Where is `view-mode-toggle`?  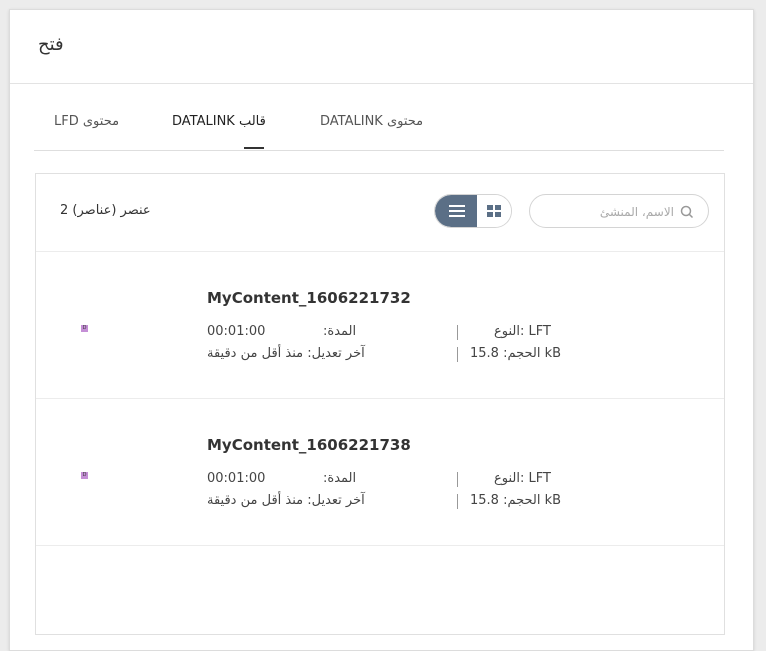 view-mode-toggle is located at coordinates (473, 211).